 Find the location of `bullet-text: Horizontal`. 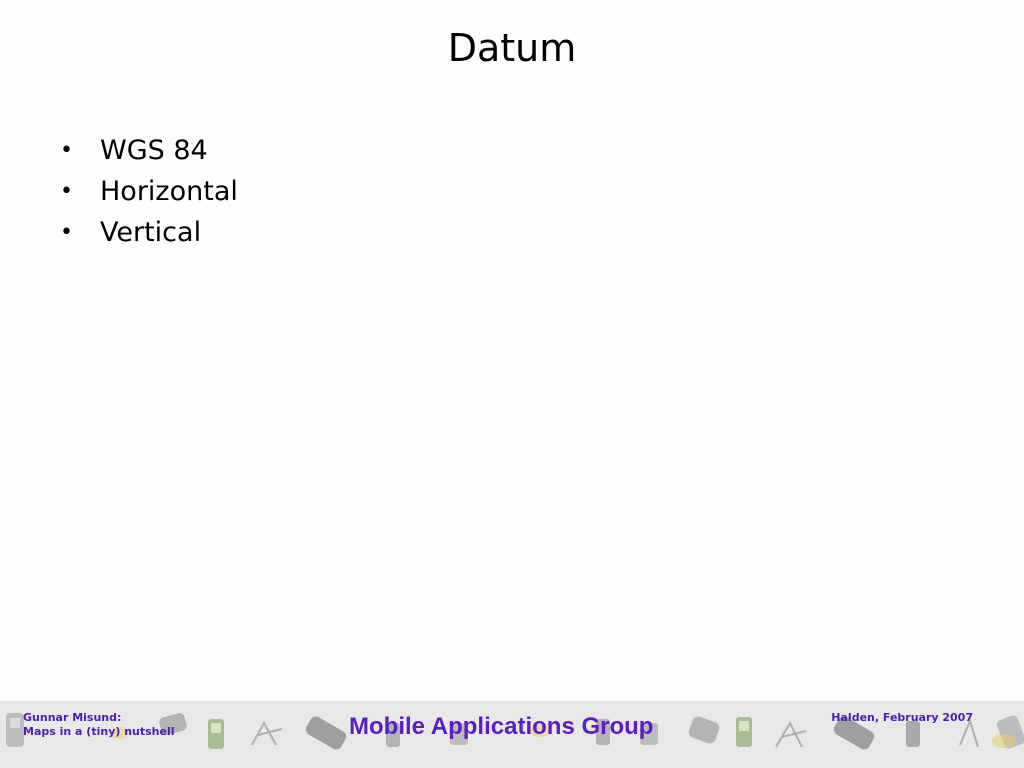

bullet-text: Horizontal is located at coordinates (169, 191).